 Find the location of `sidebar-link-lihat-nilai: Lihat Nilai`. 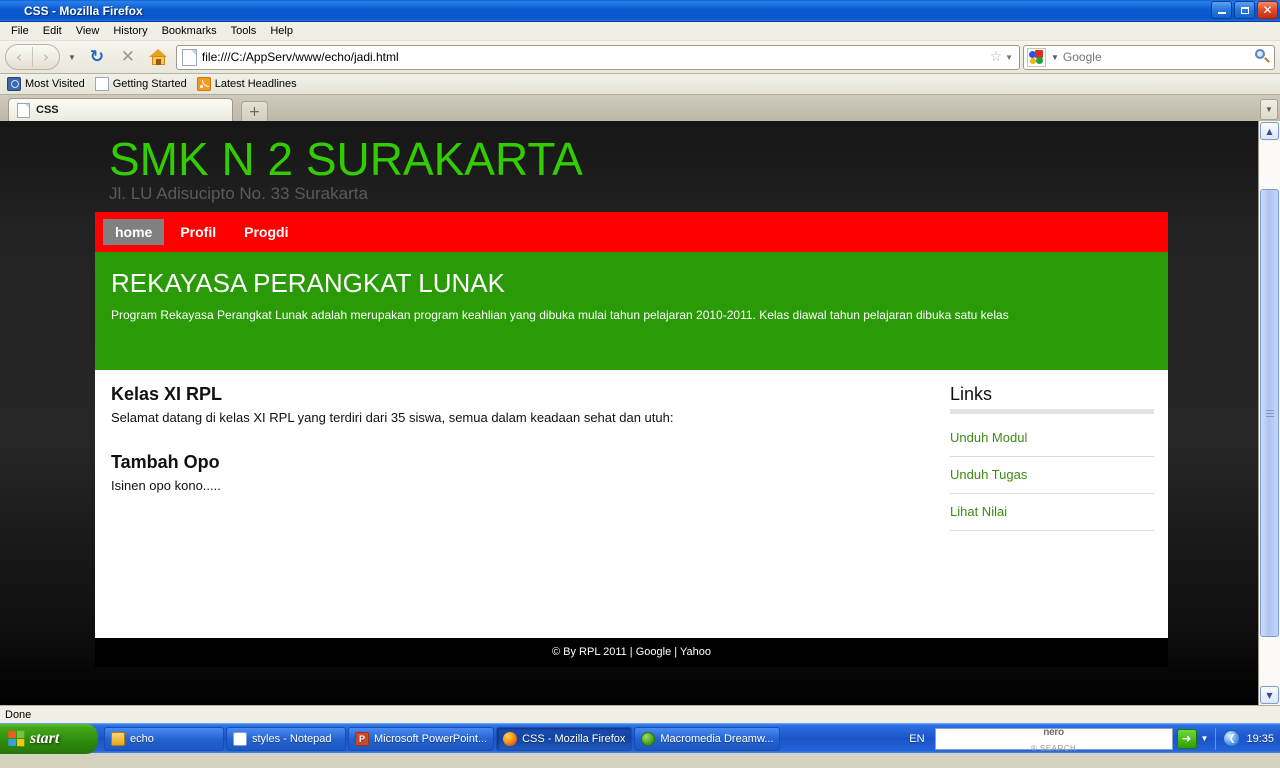

sidebar-link-lihat-nilai: Lihat Nilai is located at coordinates (1052, 513).